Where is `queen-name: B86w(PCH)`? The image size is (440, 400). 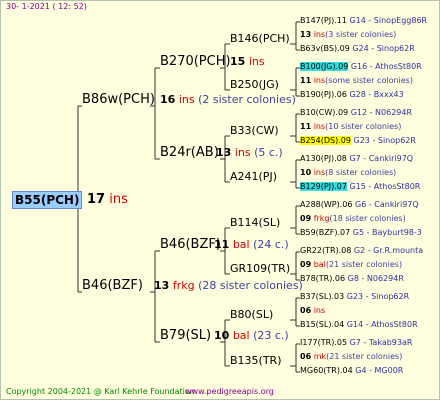
queen-name: B86w(PCH) is located at coordinates (118, 99).